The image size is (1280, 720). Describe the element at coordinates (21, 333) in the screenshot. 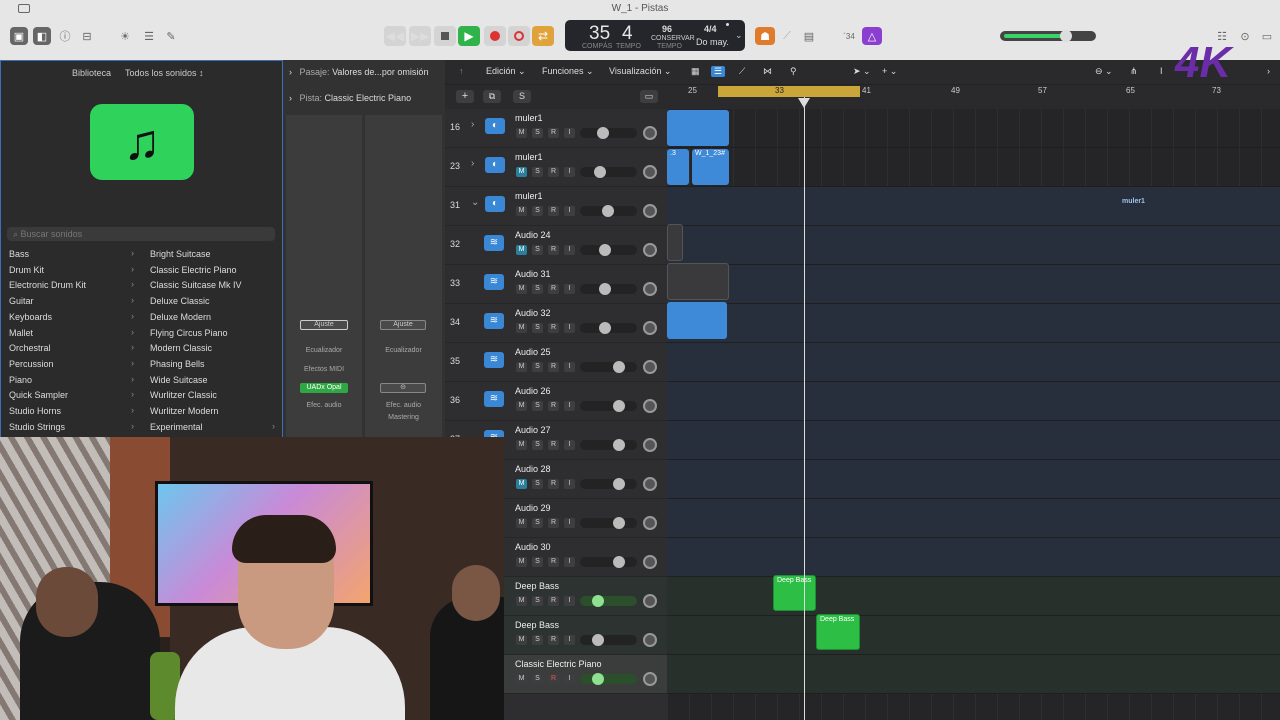

I see `library-category-item: Mallet` at that location.